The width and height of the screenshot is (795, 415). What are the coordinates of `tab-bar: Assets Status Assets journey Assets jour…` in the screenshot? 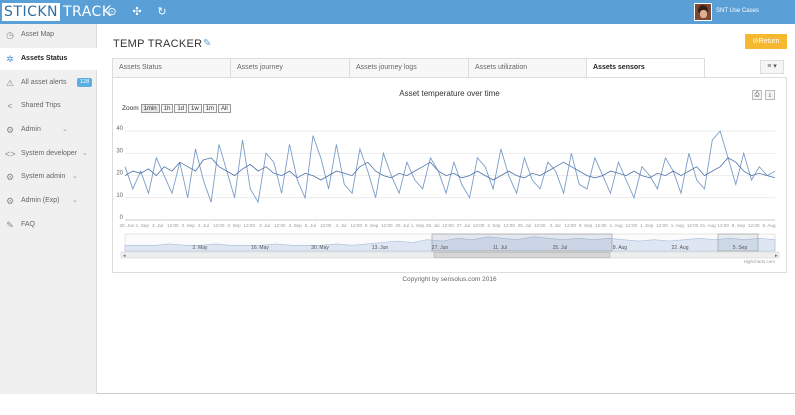 It's located at (449, 68).